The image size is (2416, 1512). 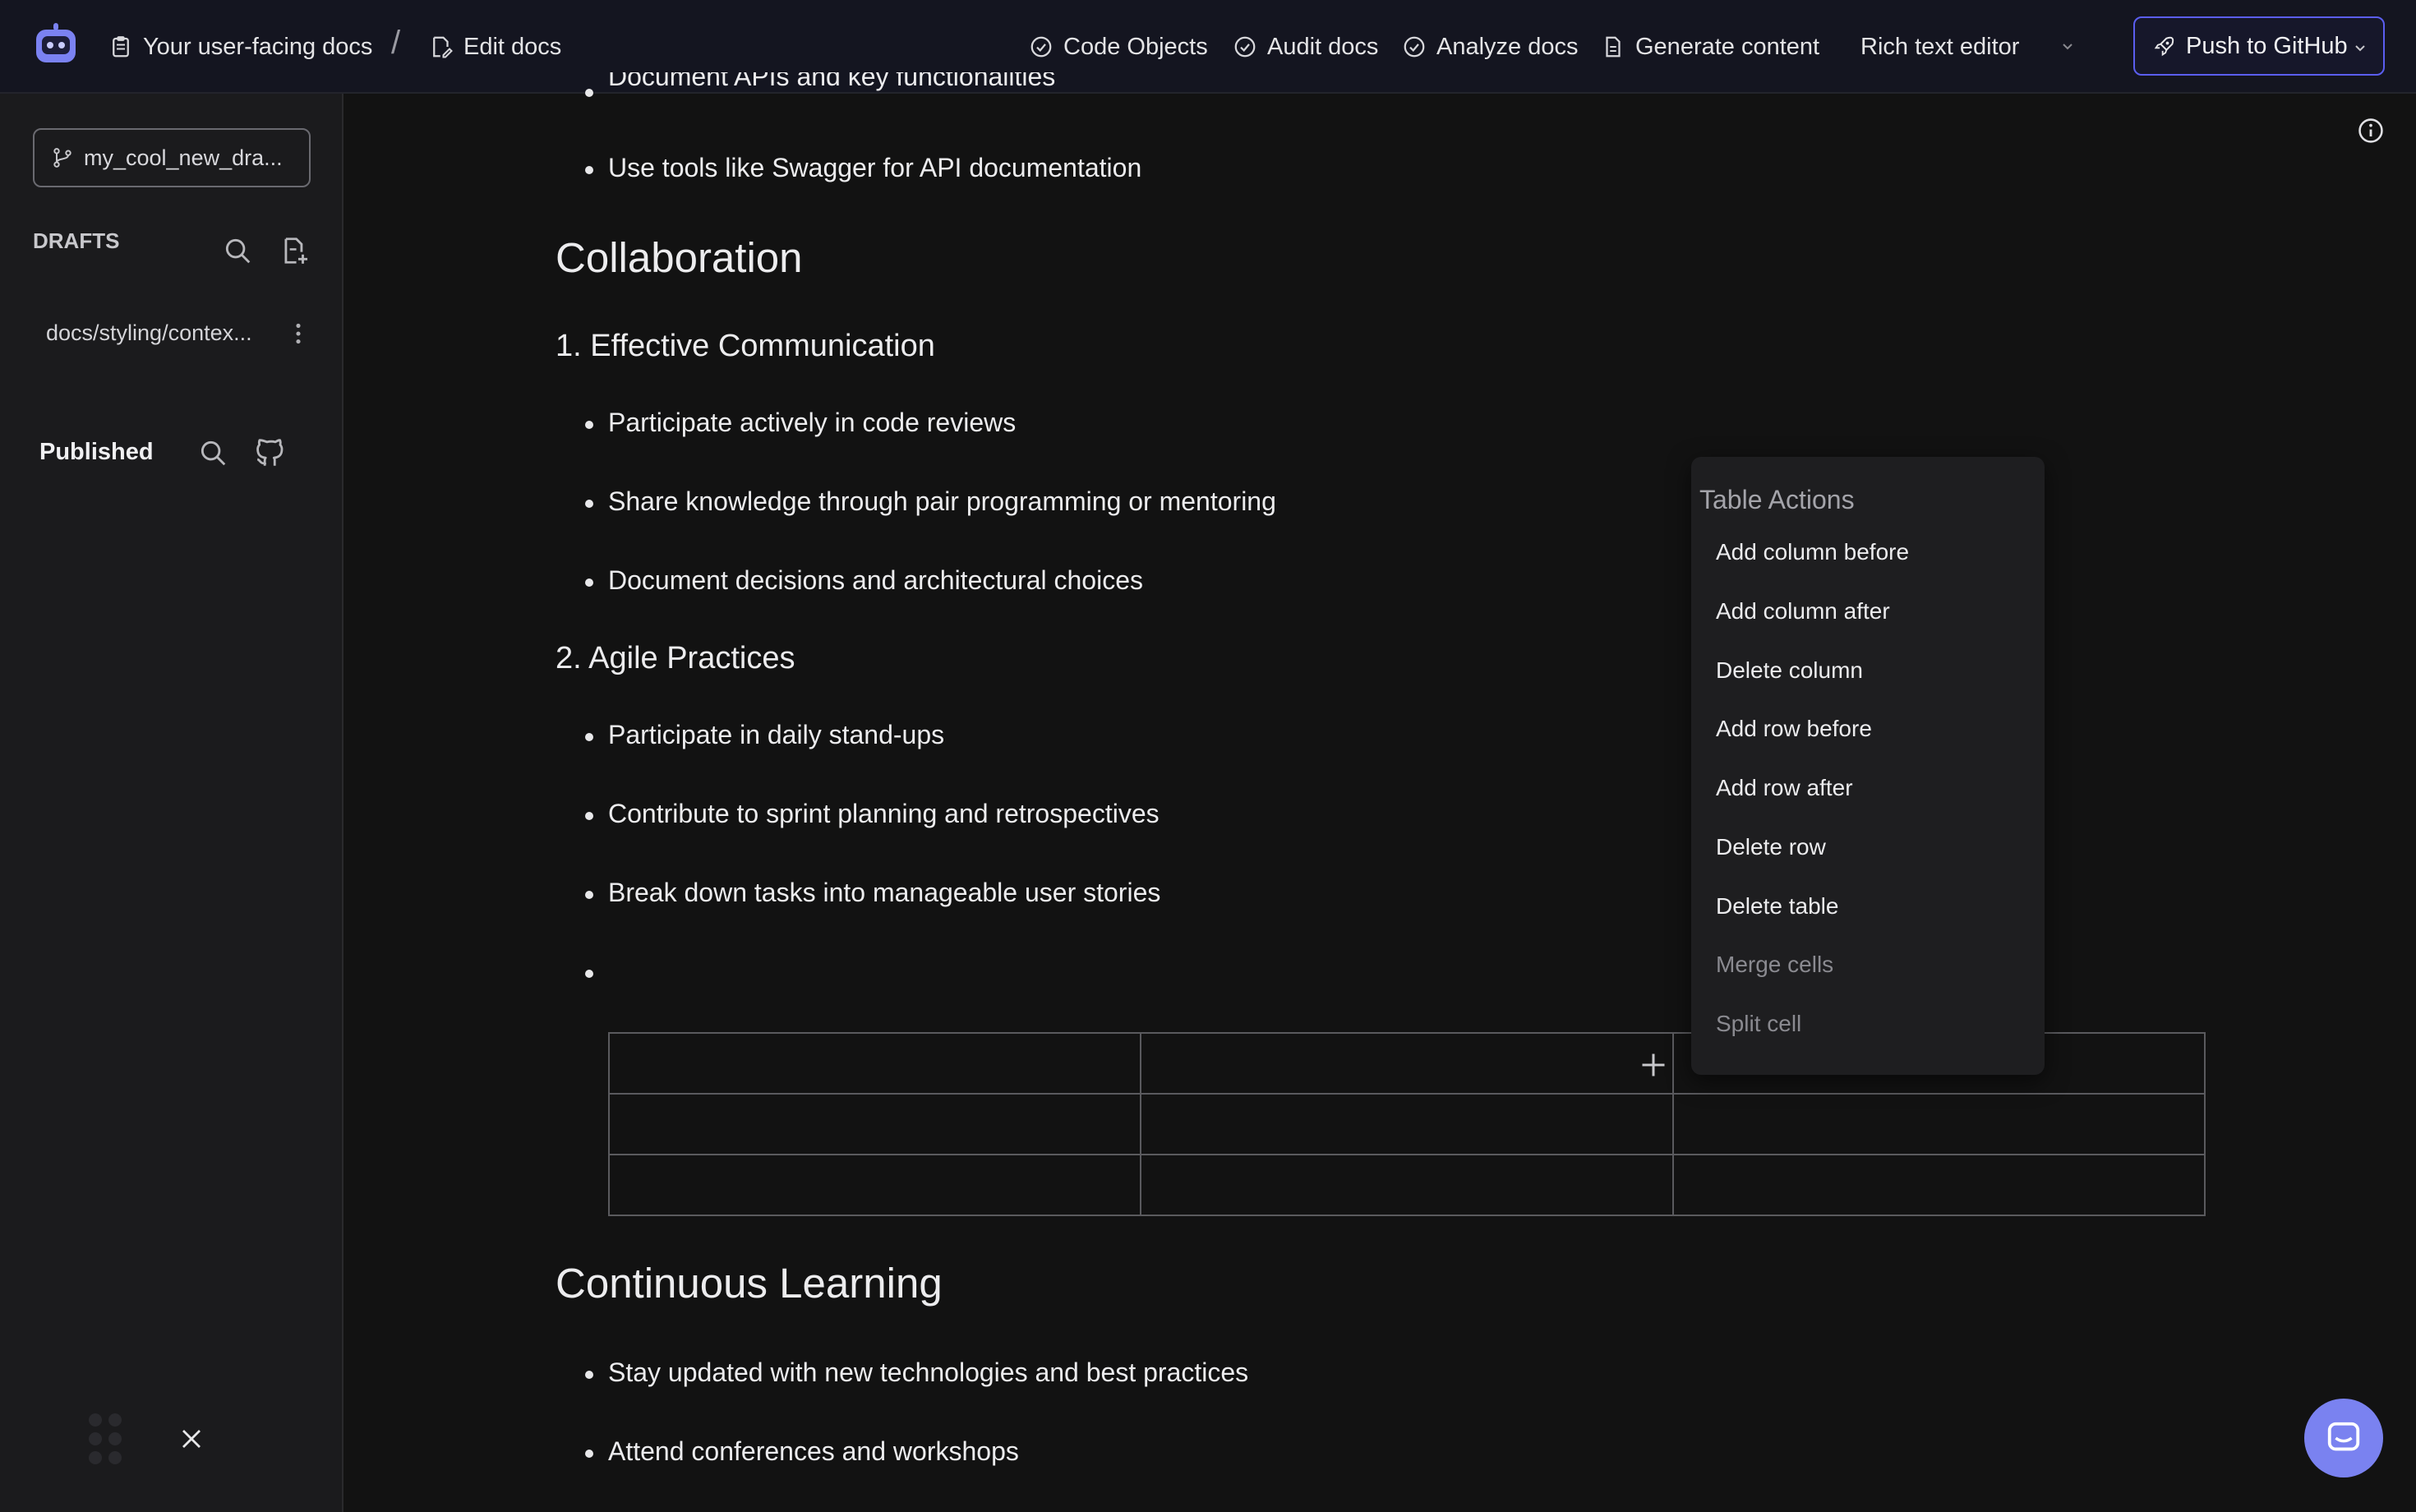 What do you see at coordinates (1654, 1065) in the screenshot?
I see `add-column-plus-icon` at bounding box center [1654, 1065].